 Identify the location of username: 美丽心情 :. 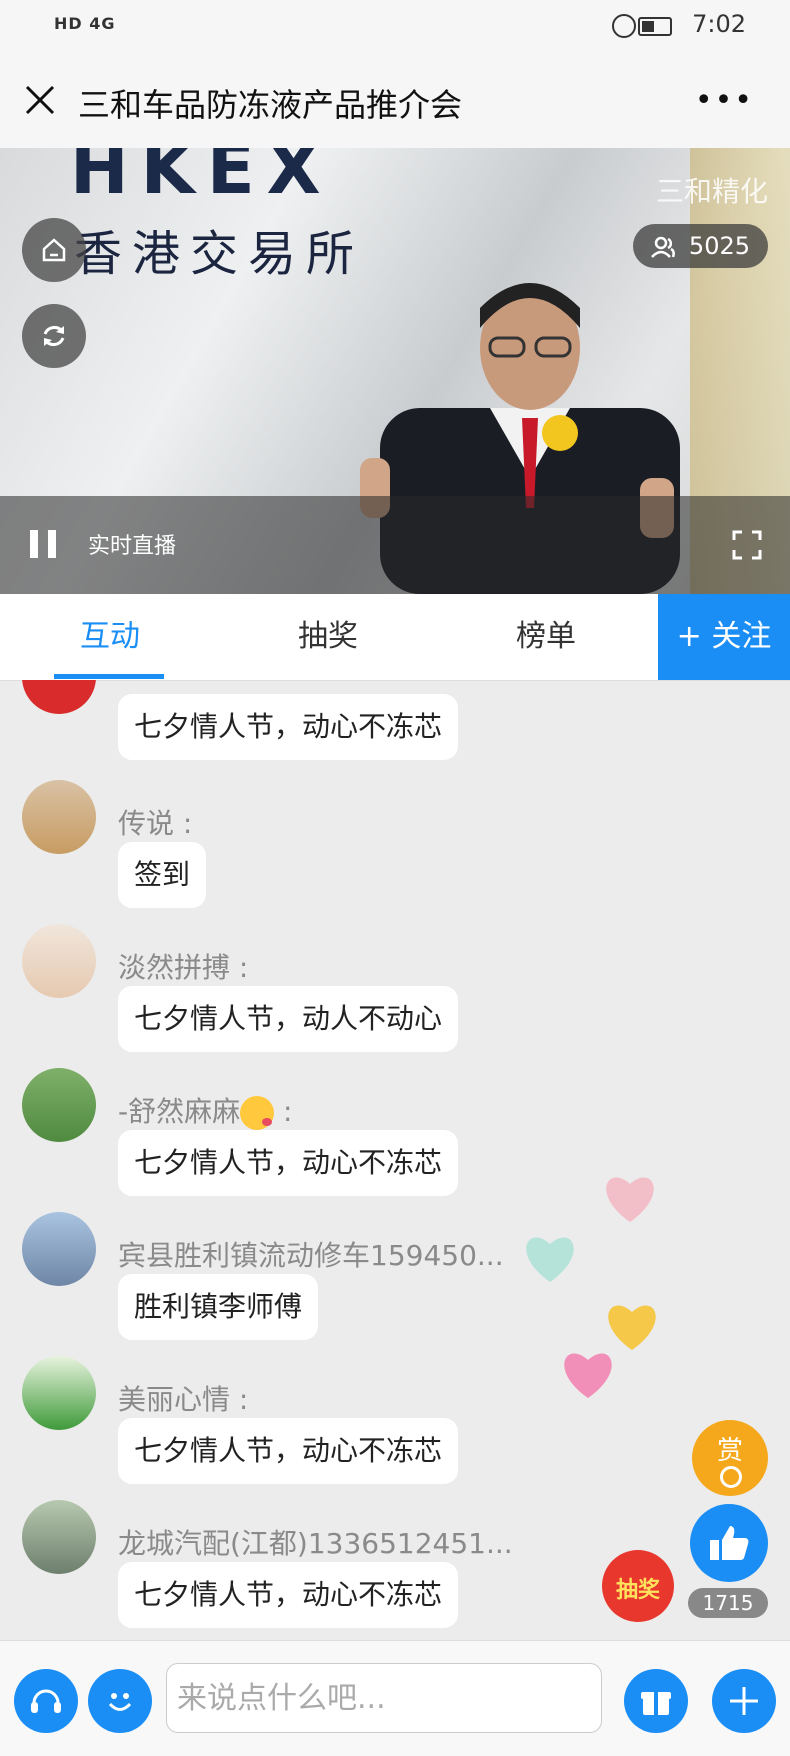
(183, 1399).